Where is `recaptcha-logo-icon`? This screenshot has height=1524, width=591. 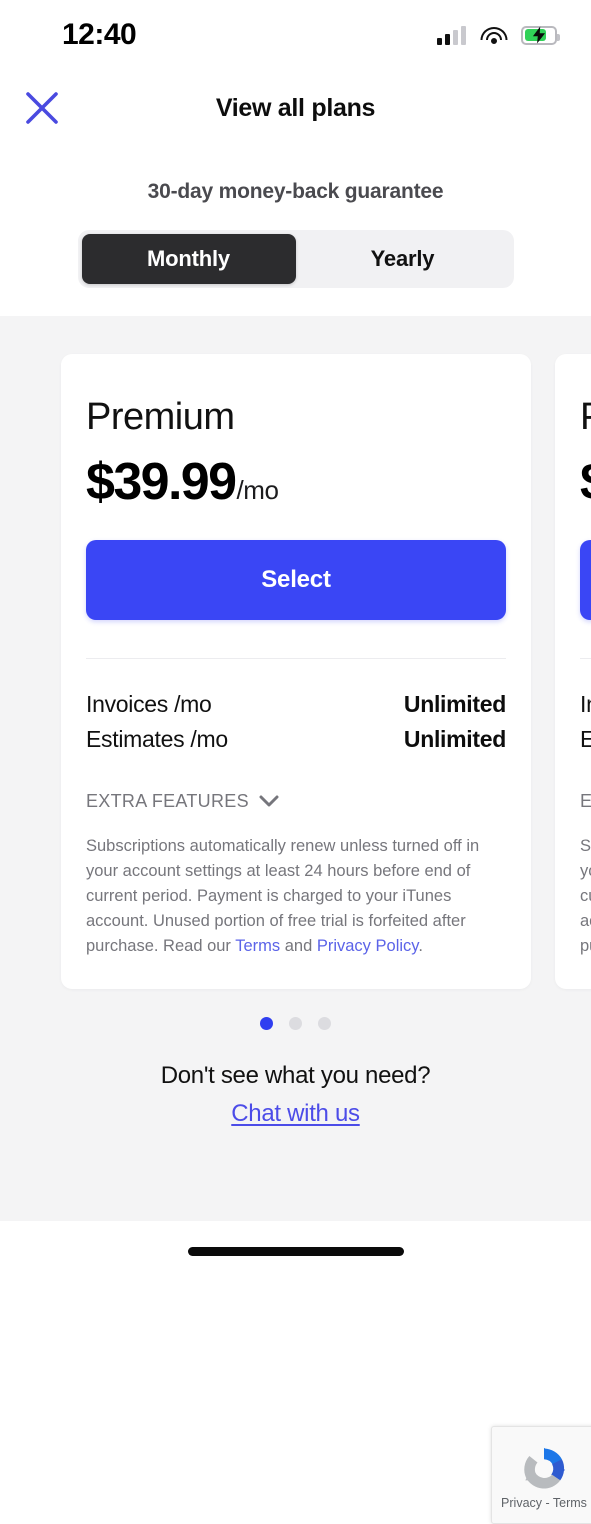 recaptcha-logo-icon is located at coordinates (545, 1468).